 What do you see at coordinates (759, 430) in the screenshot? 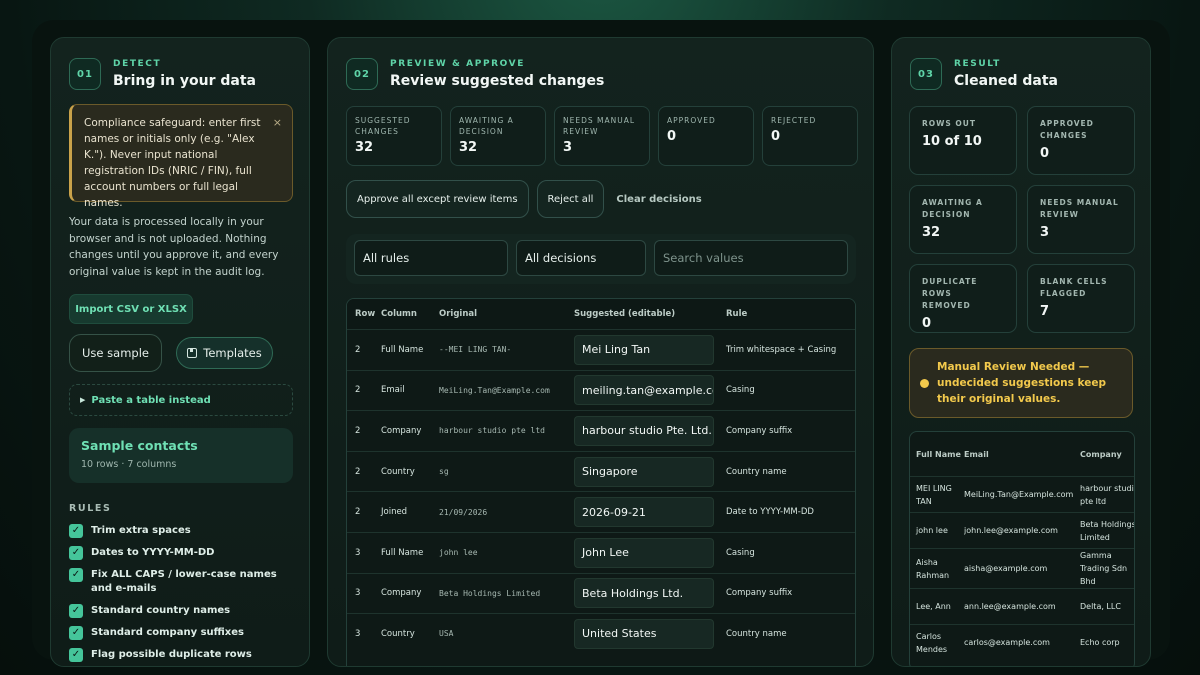
I see `cell-rule: Company suffix` at bounding box center [759, 430].